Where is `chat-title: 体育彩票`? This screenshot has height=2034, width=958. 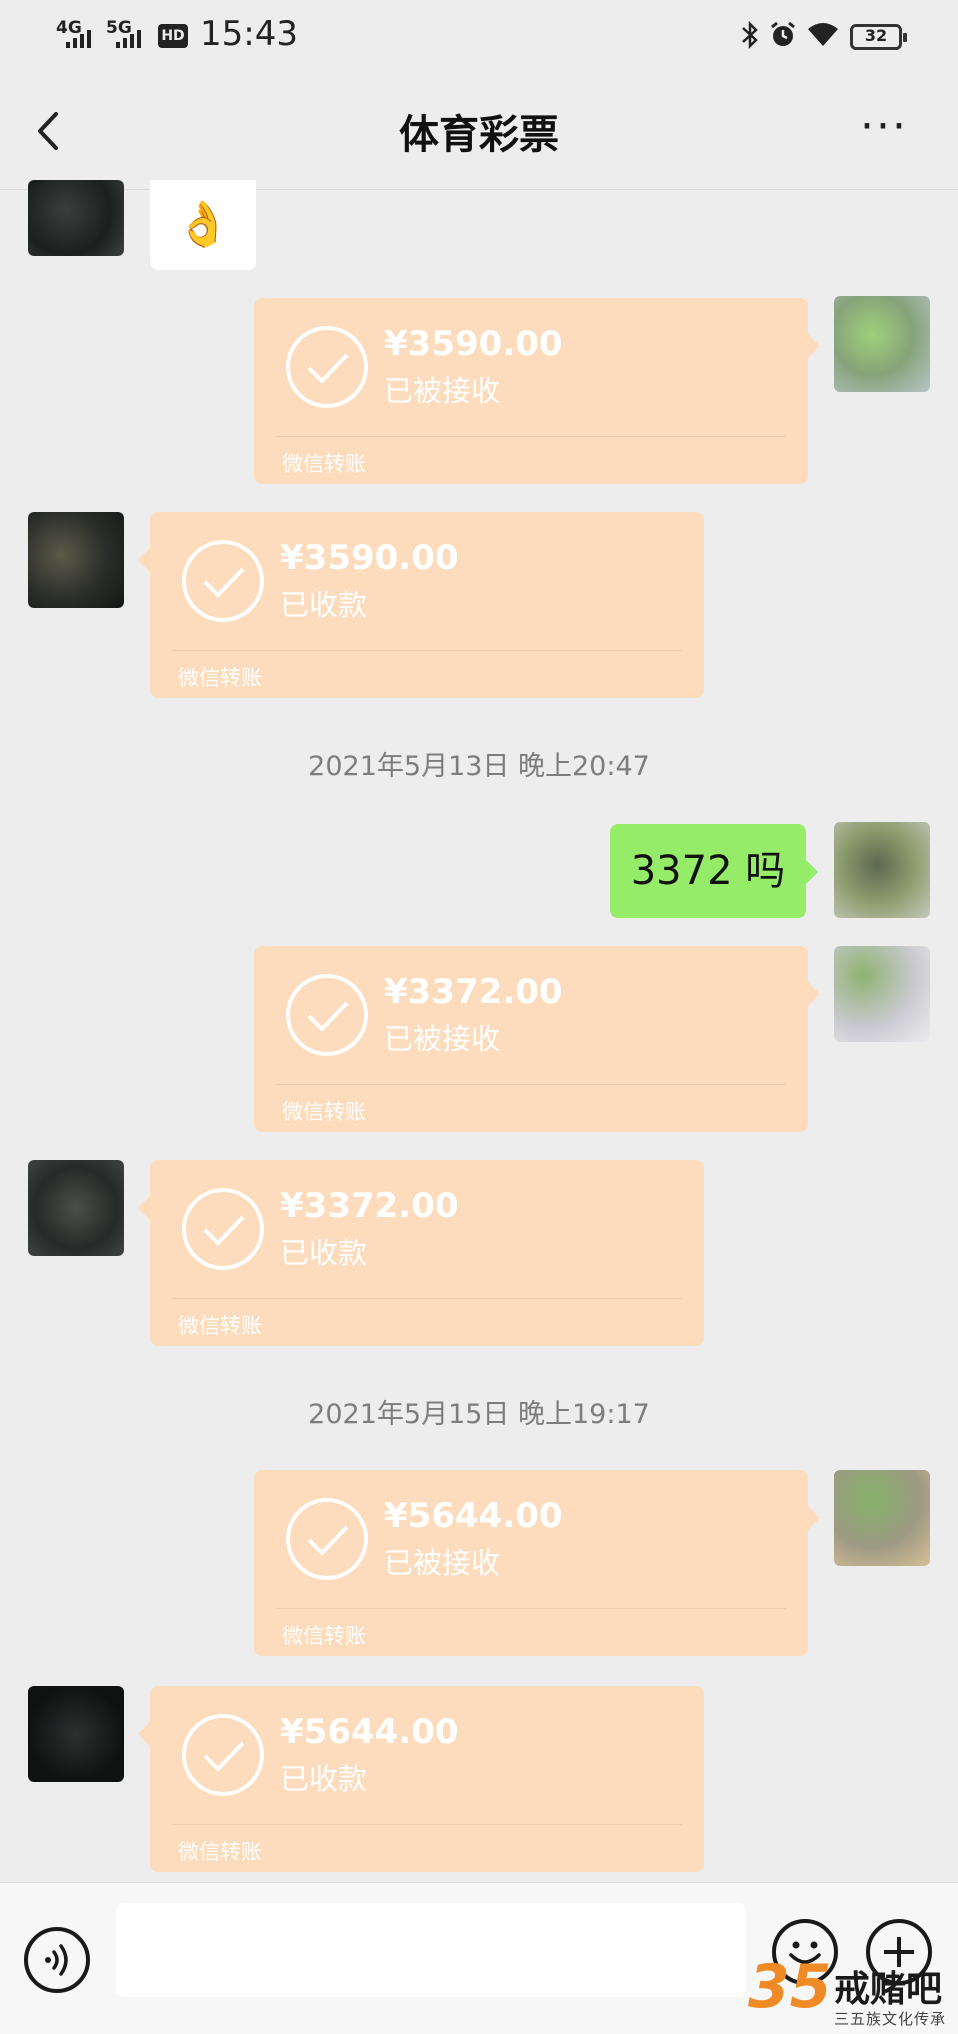 chat-title: 体育彩票 is located at coordinates (479, 135).